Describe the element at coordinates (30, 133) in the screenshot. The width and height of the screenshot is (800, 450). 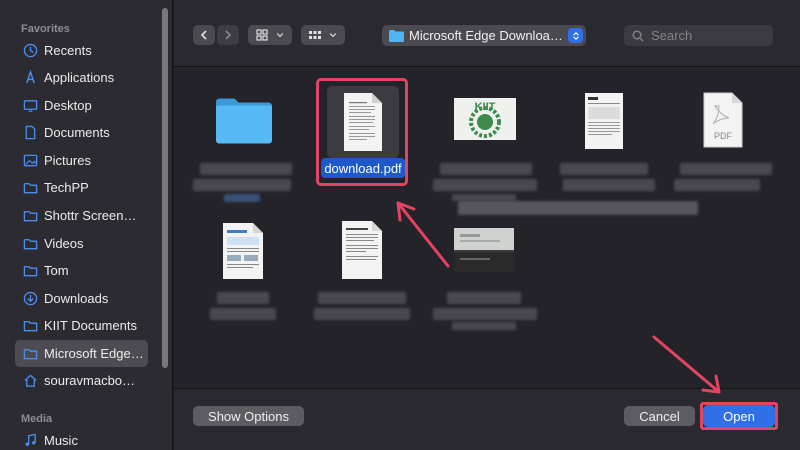
I see `document-icon` at that location.